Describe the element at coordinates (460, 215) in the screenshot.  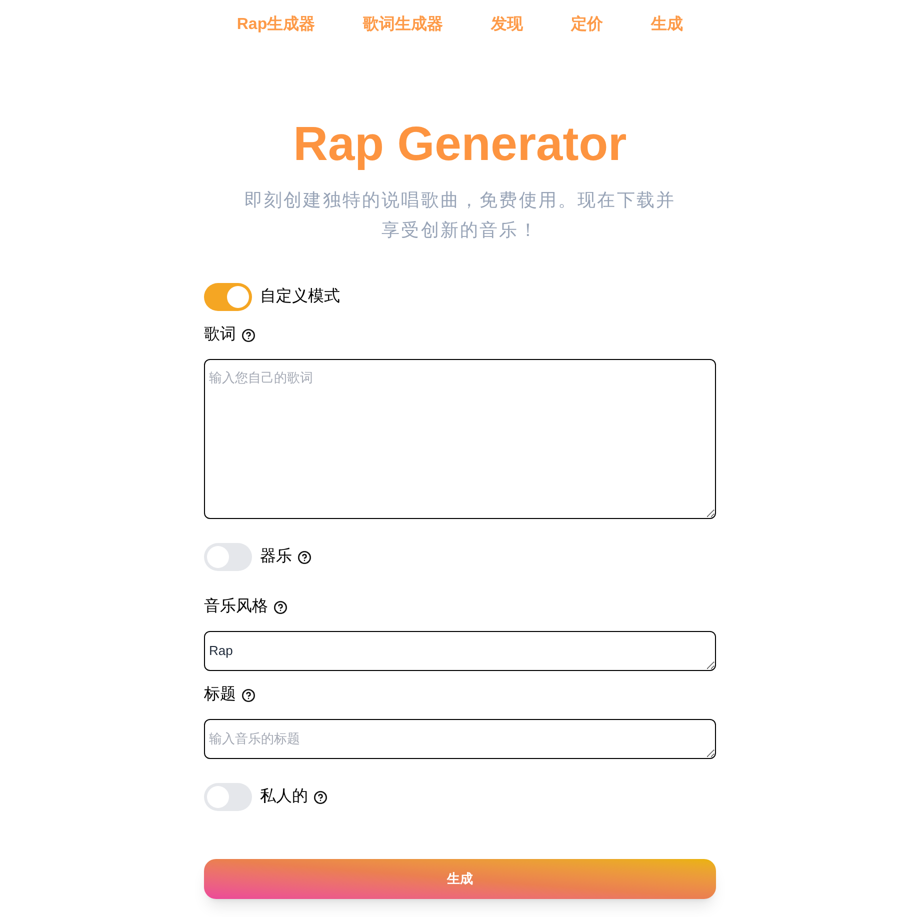
I see `page-subtitle: 即刻创建独特的说唱歌曲，免费使用。现在下载并享受创新的音乐！` at that location.